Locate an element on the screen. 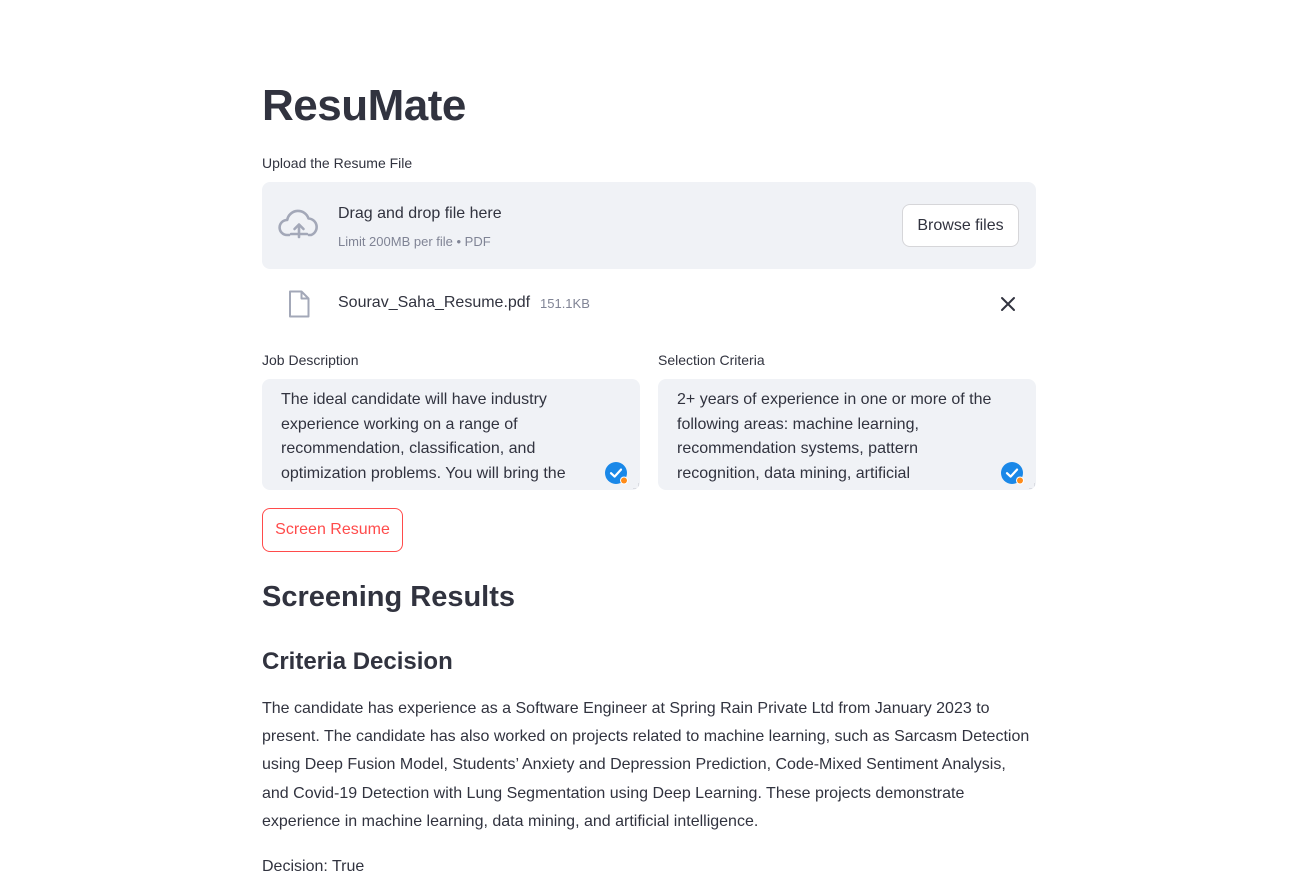  file-icon is located at coordinates (299, 304).